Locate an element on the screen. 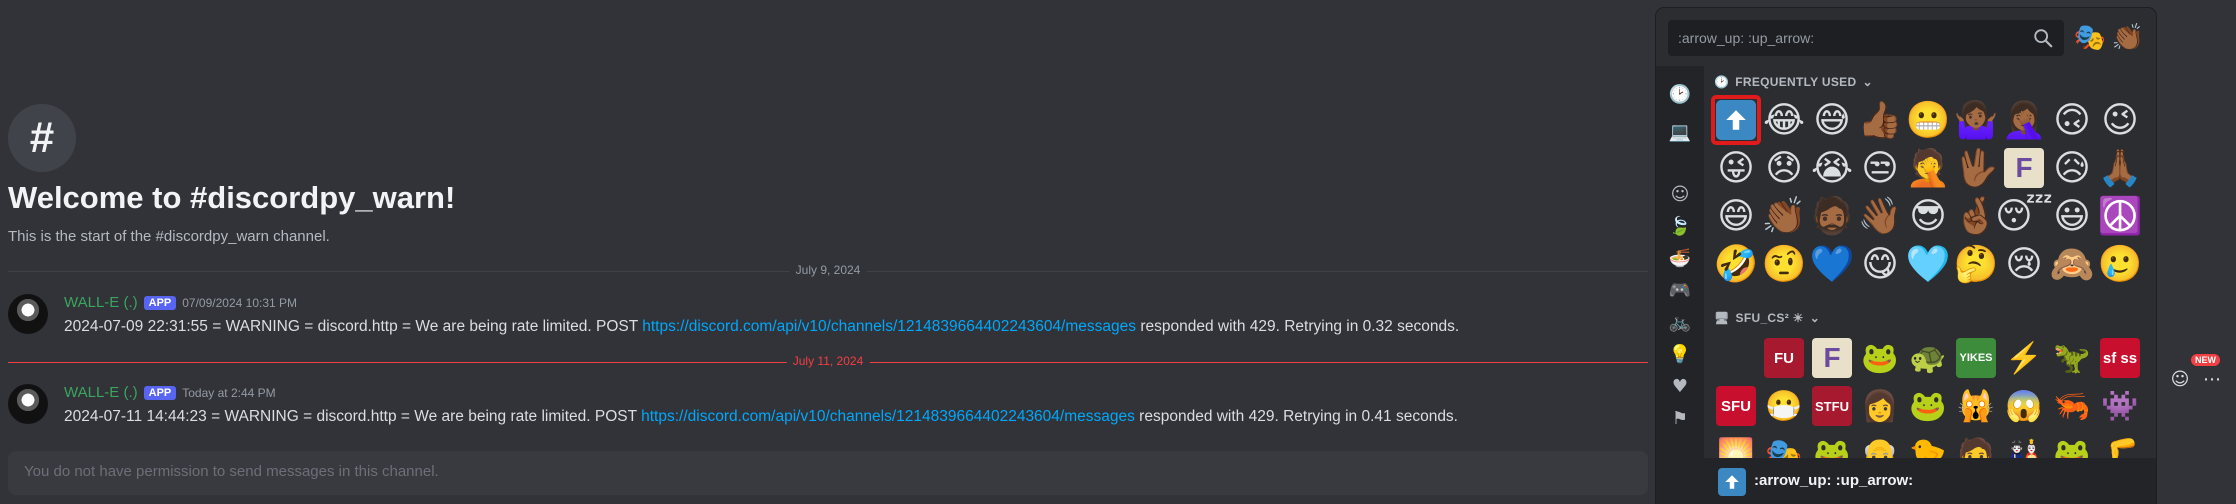 Image resolution: width=2236 pixels, height=504 pixels. server-emoji-cell: 🦐 is located at coordinates (2072, 406).